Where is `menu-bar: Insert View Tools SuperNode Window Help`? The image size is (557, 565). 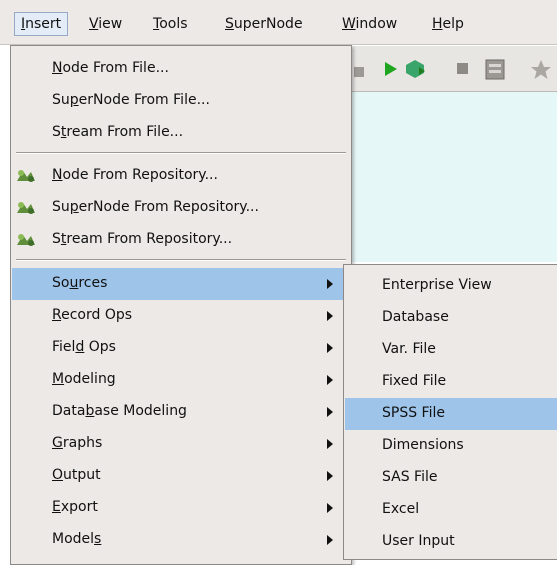
menu-bar: Insert View Tools SuperNode Window Help is located at coordinates (278, 22).